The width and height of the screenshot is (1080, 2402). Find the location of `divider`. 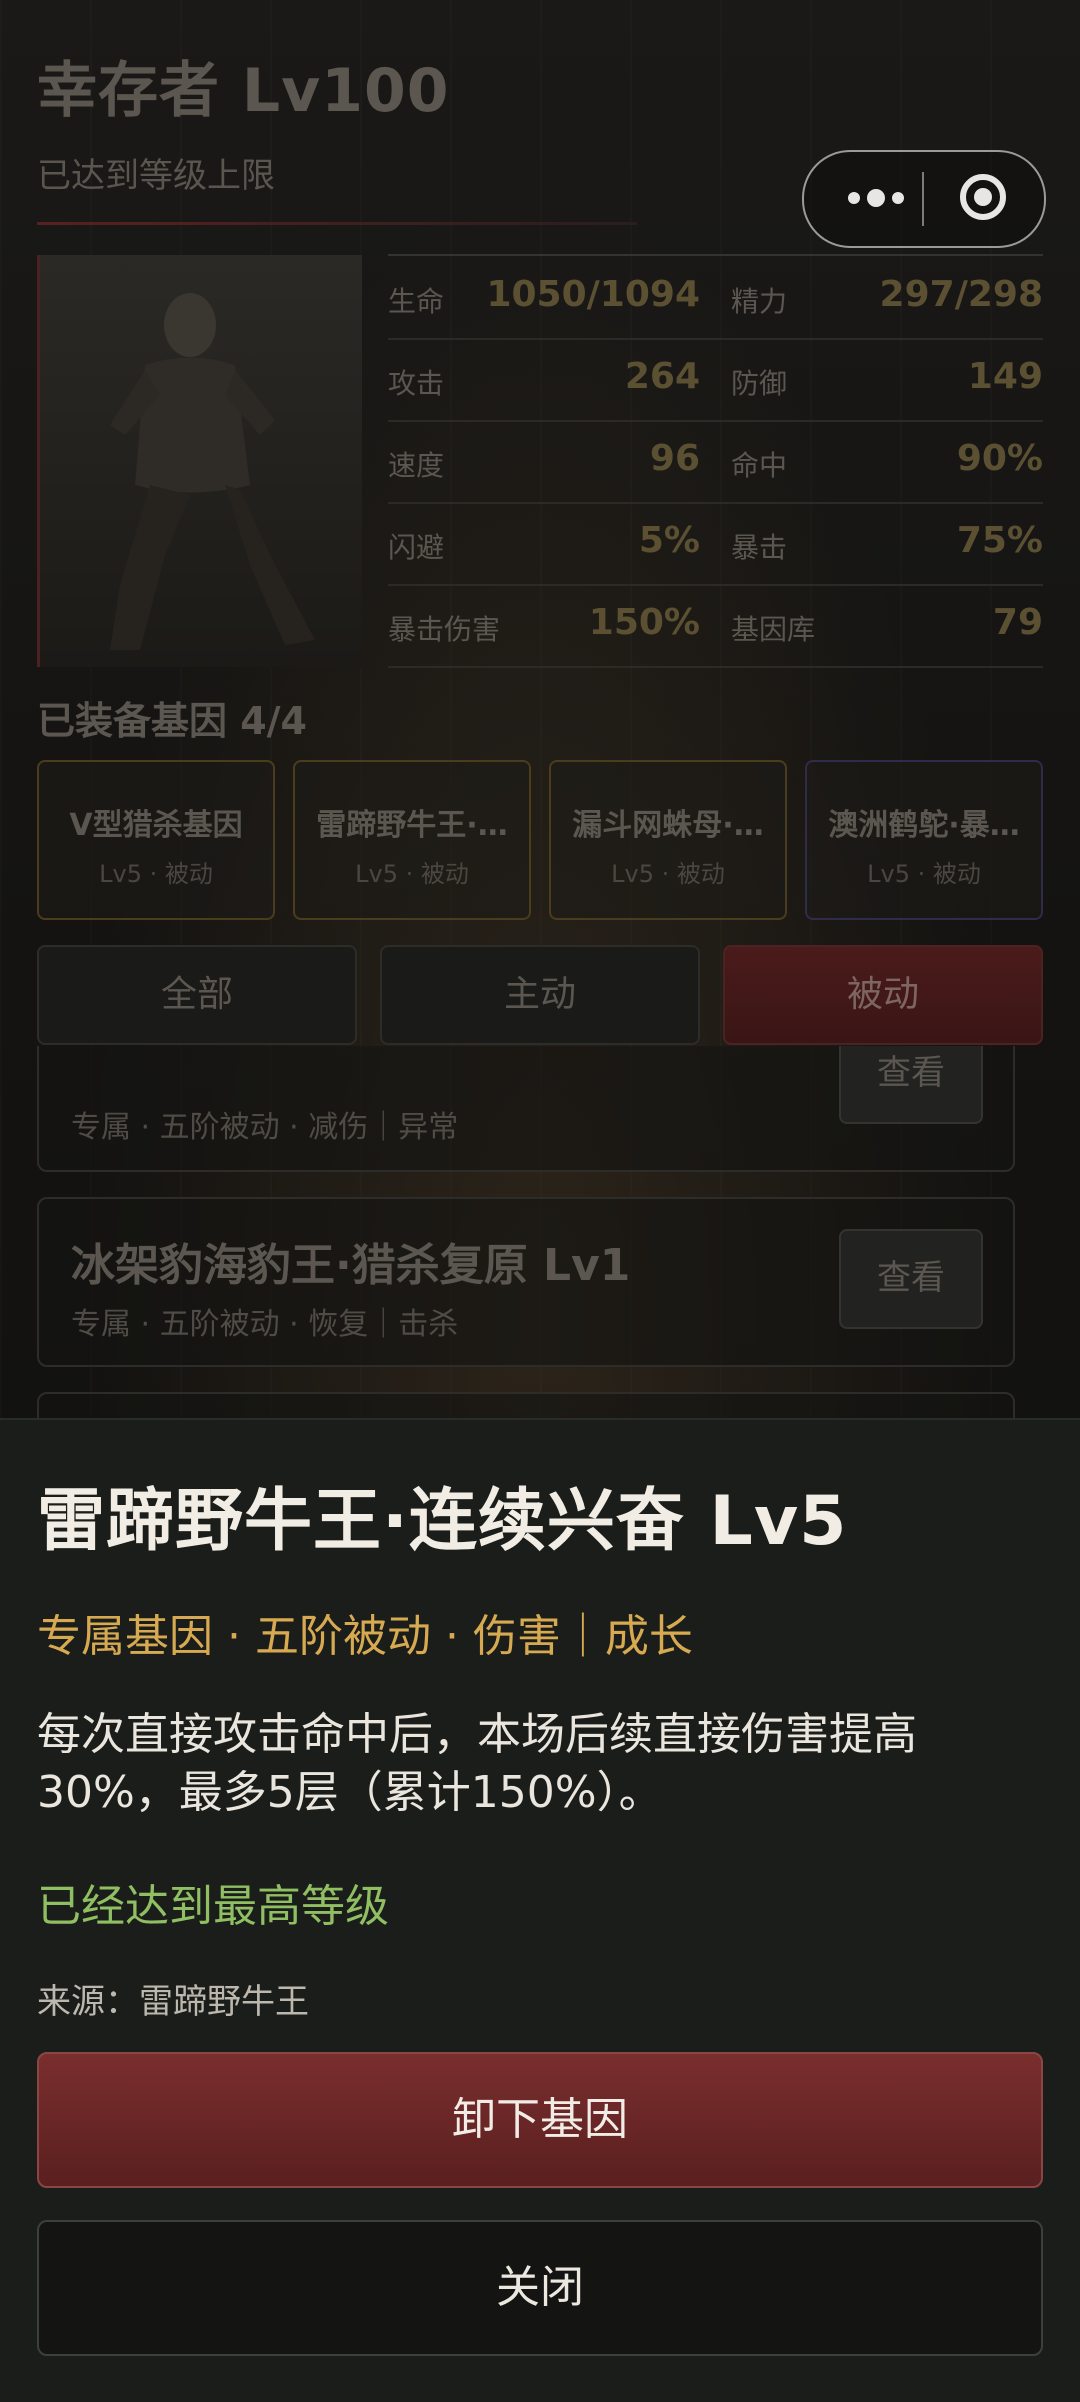

divider is located at coordinates (337, 223).